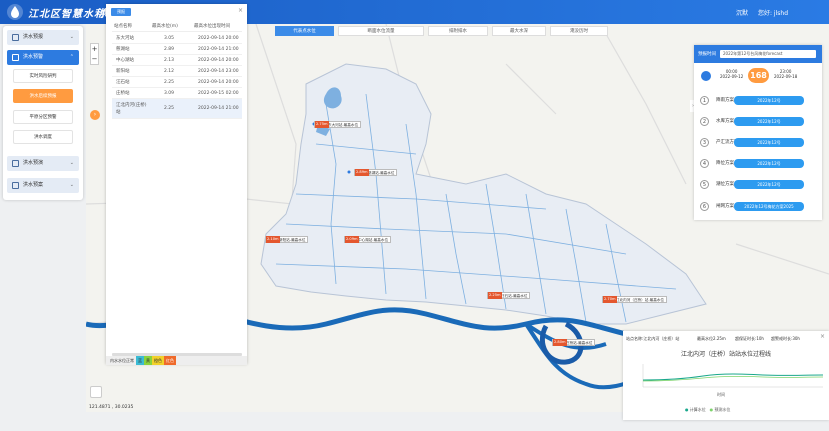 The width and height of the screenshot is (829, 431). Describe the element at coordinates (458, 31) in the screenshot. I see `tab-drainage: 排附排水` at that location.